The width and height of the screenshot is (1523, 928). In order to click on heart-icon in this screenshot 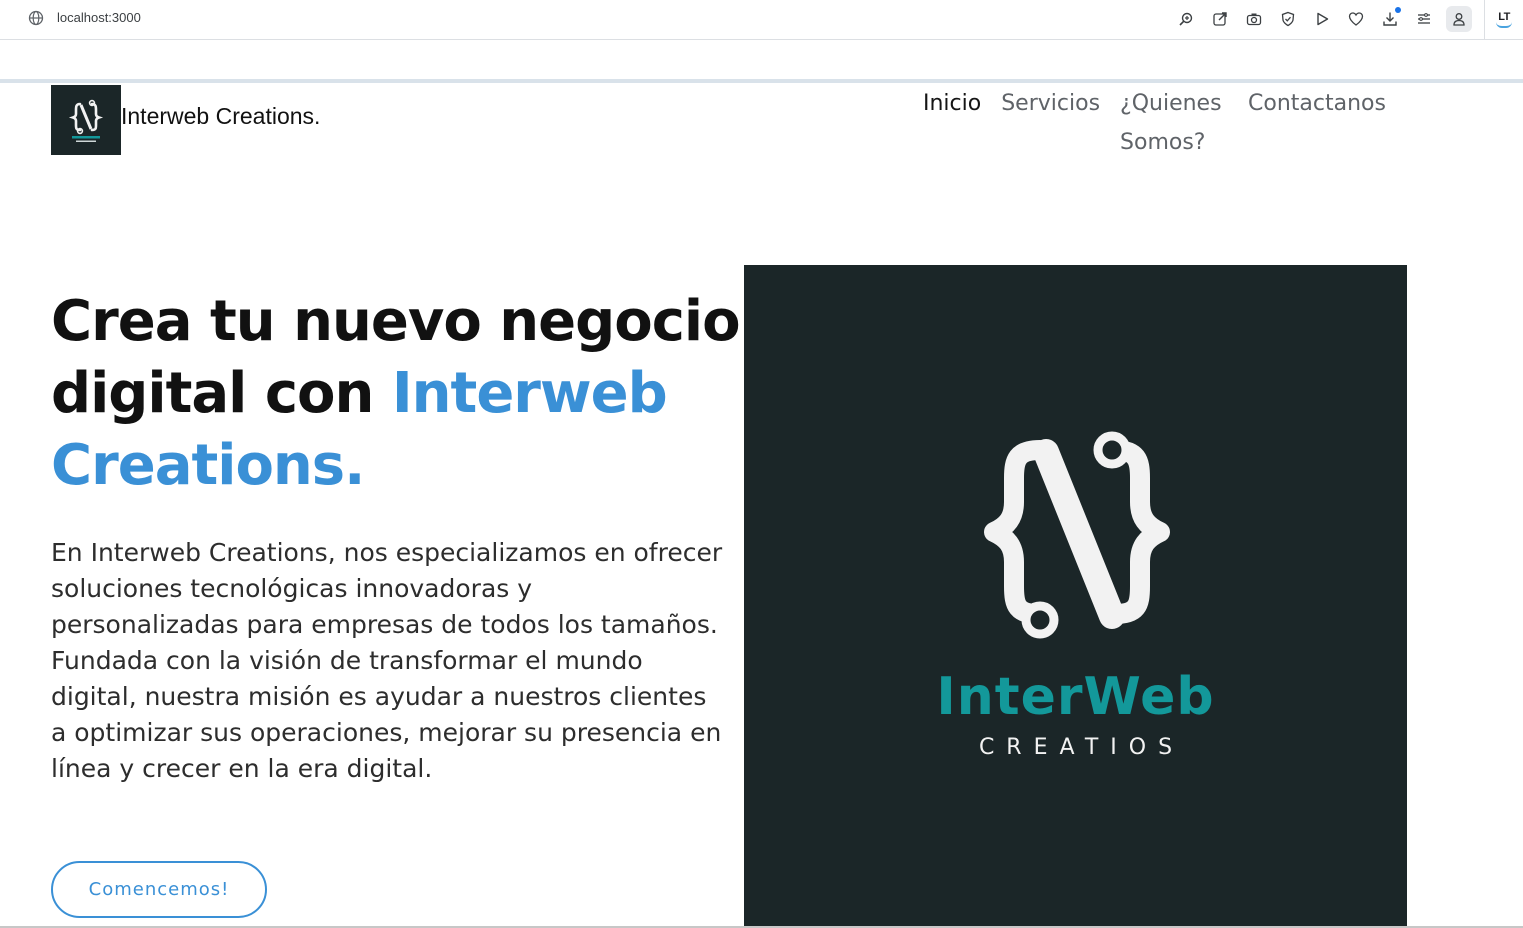, I will do `click(1356, 19)`.